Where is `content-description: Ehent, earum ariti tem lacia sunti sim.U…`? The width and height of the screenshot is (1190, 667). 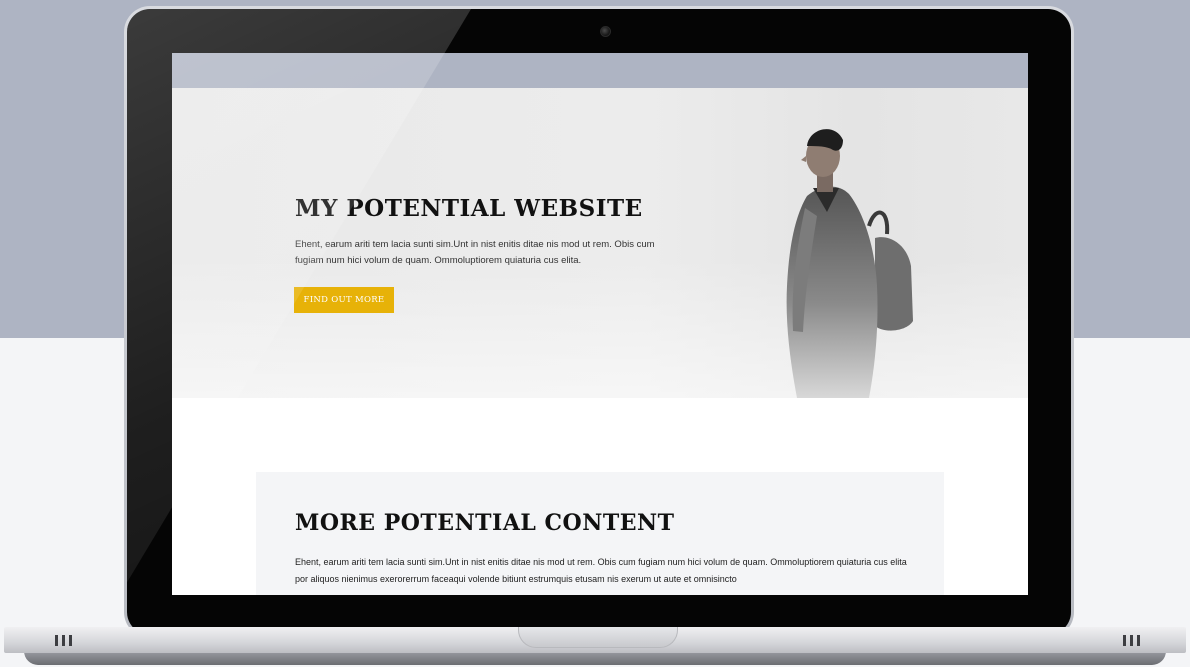
content-description: Ehent, earum ariti tem lacia sunti sim.U… is located at coordinates (601, 570).